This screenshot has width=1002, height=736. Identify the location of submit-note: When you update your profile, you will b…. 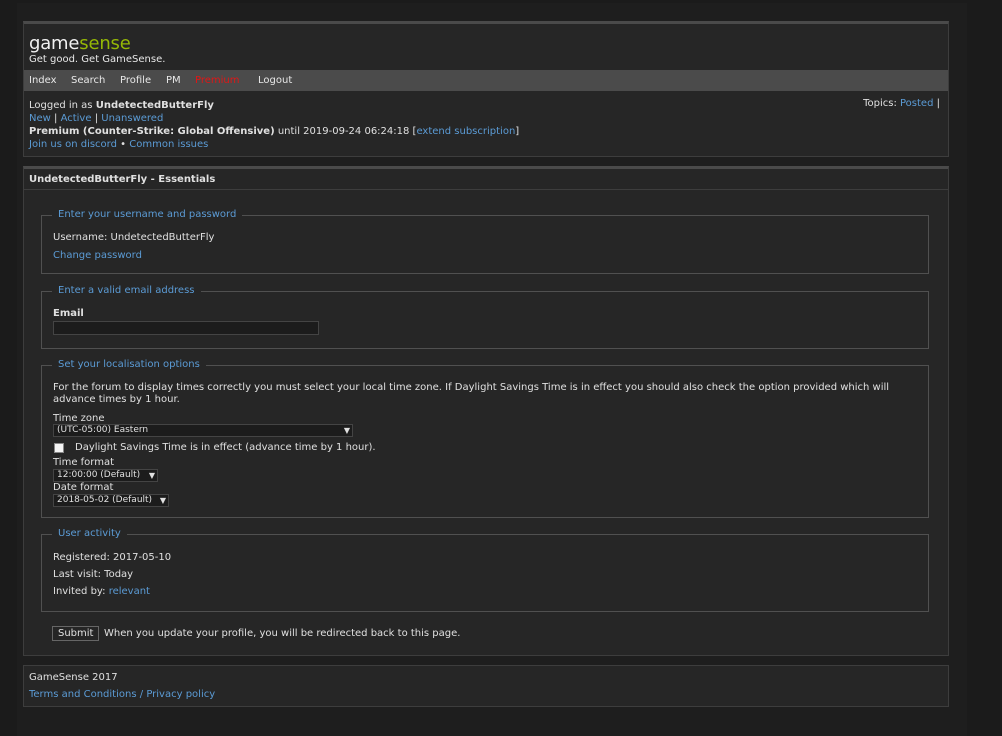
(282, 633).